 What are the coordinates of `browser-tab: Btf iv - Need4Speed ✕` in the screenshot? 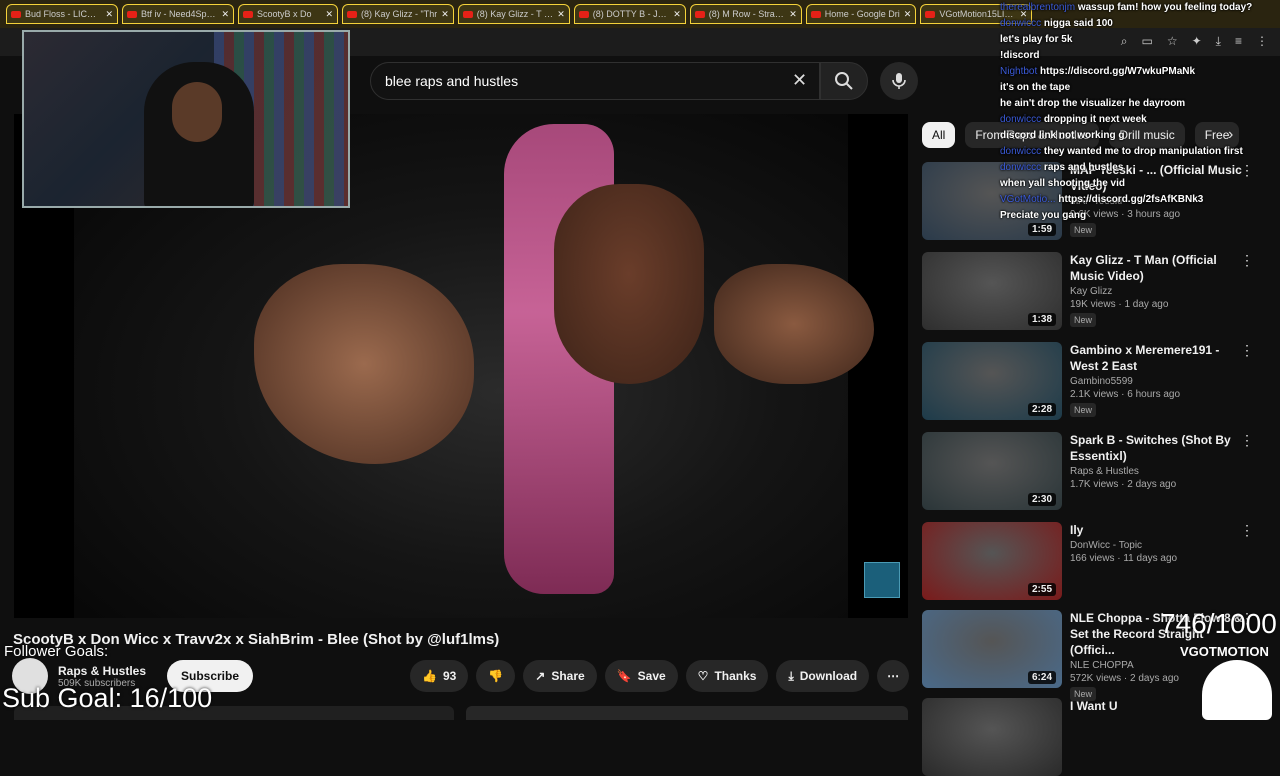 It's located at (178, 14).